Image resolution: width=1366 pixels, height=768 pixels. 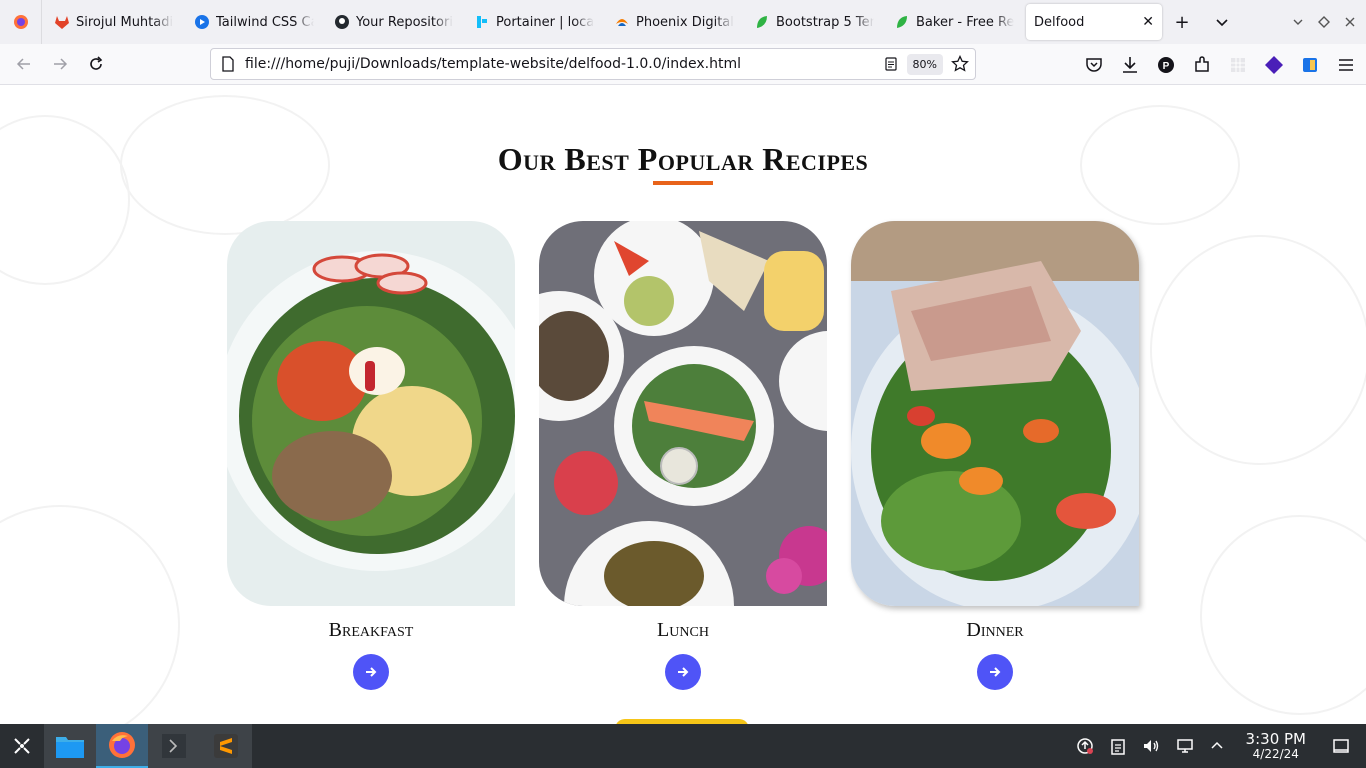 I want to click on clock: 3:30 PM 4/22/24, so click(x=1275, y=745).